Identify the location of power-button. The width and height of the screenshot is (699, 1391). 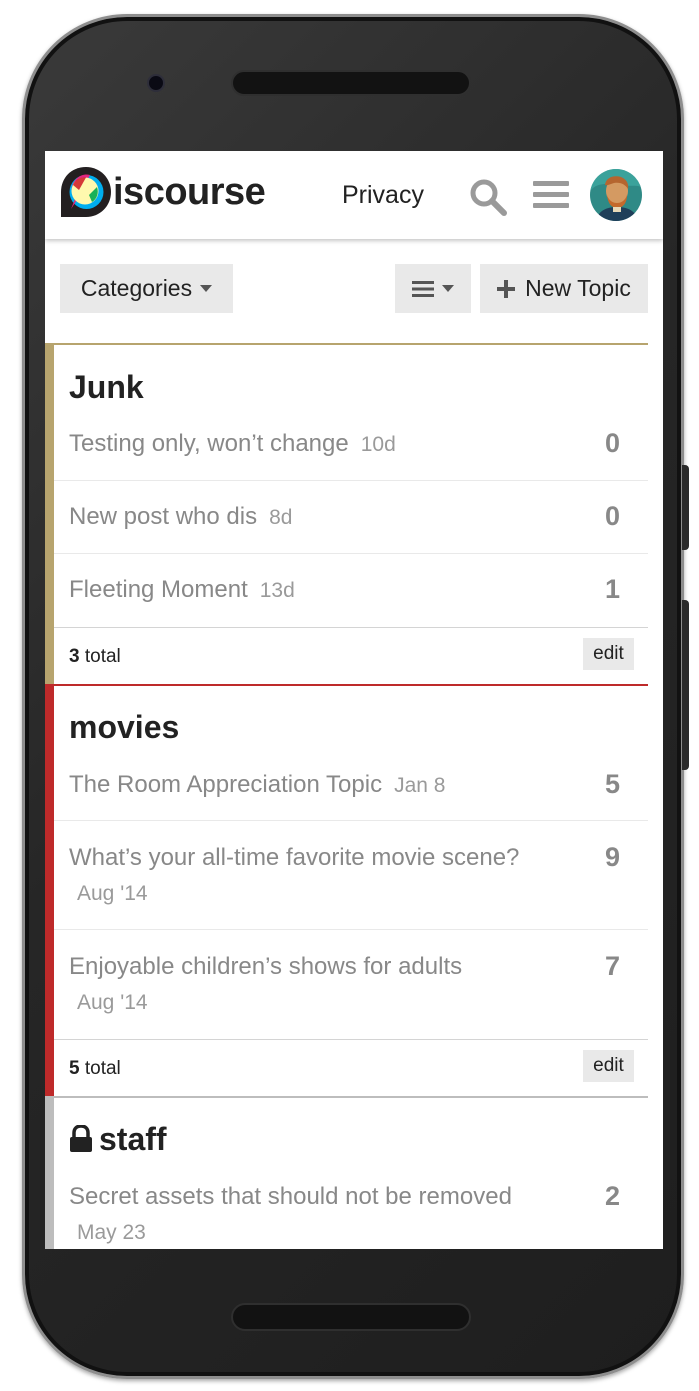
(685, 685).